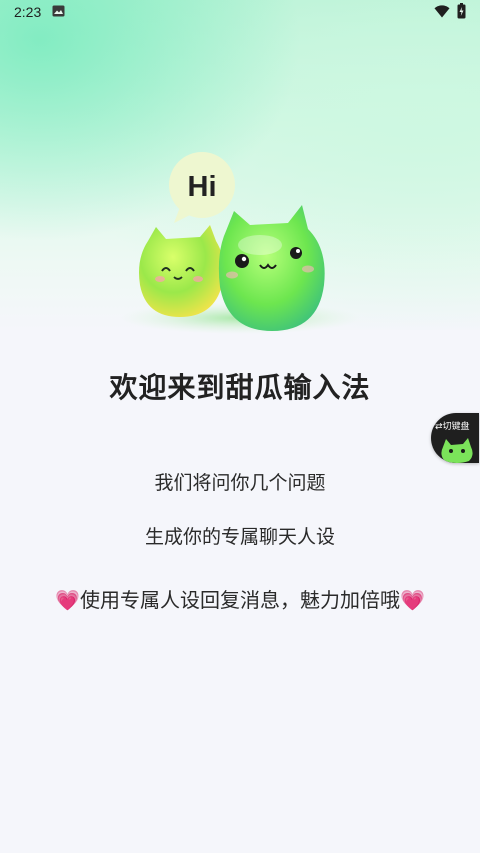 The width and height of the screenshot is (480, 853). Describe the element at coordinates (452, 427) in the screenshot. I see `switch-keyboard-label: ⇄切键盘` at that location.